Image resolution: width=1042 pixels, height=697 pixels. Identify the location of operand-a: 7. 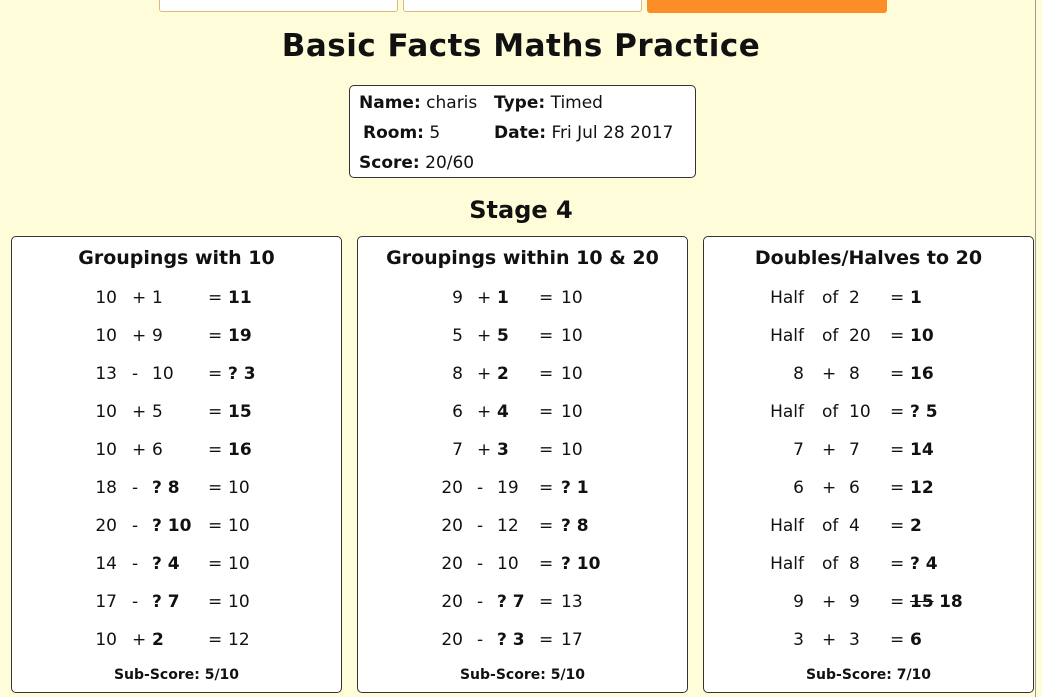
(798, 450).